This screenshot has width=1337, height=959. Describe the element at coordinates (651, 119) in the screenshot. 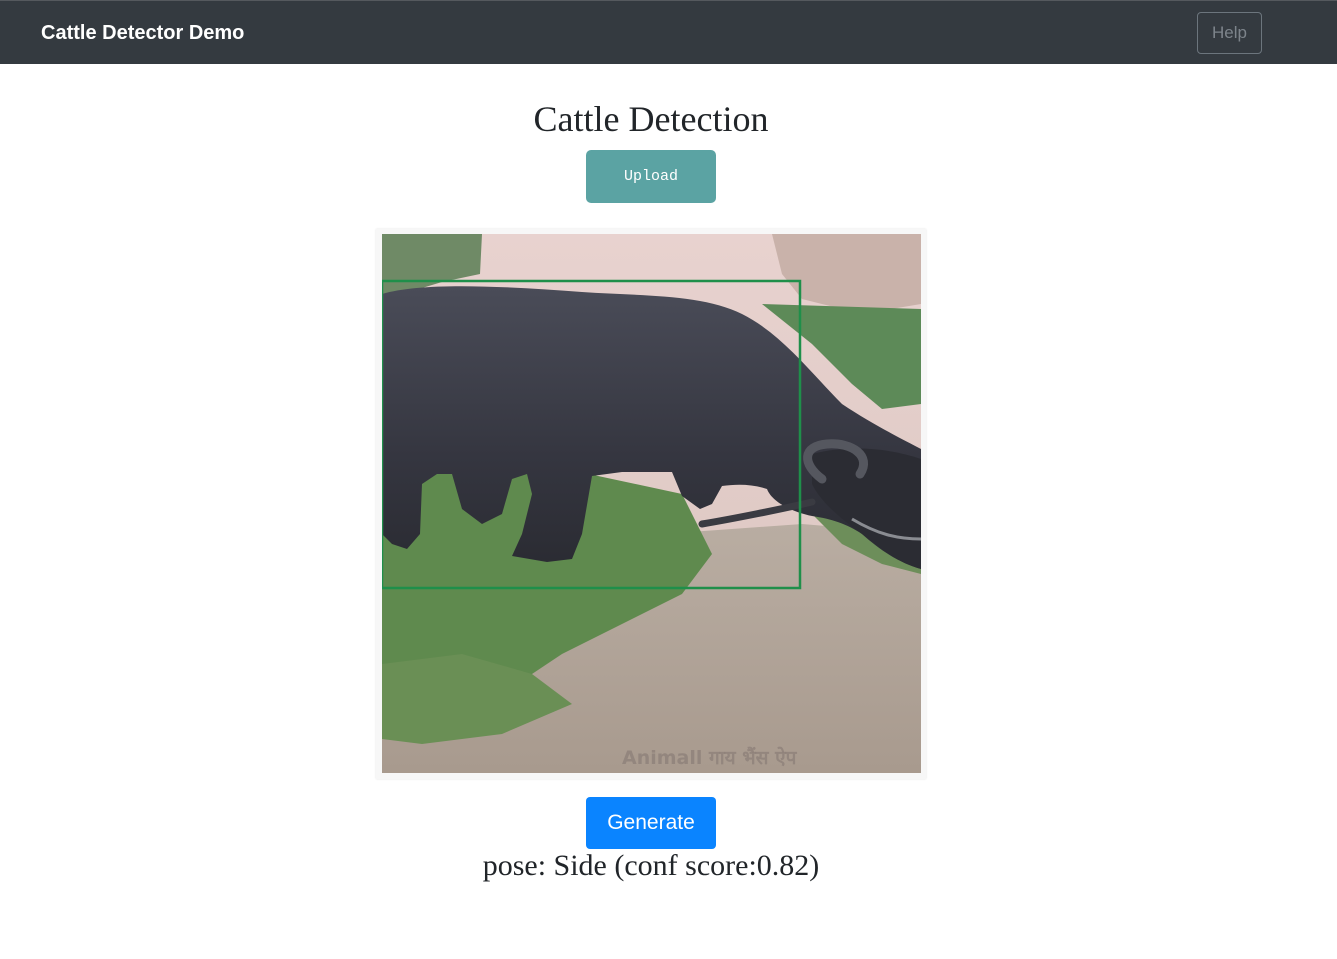

I see `page-title: Cattle Detection` at that location.